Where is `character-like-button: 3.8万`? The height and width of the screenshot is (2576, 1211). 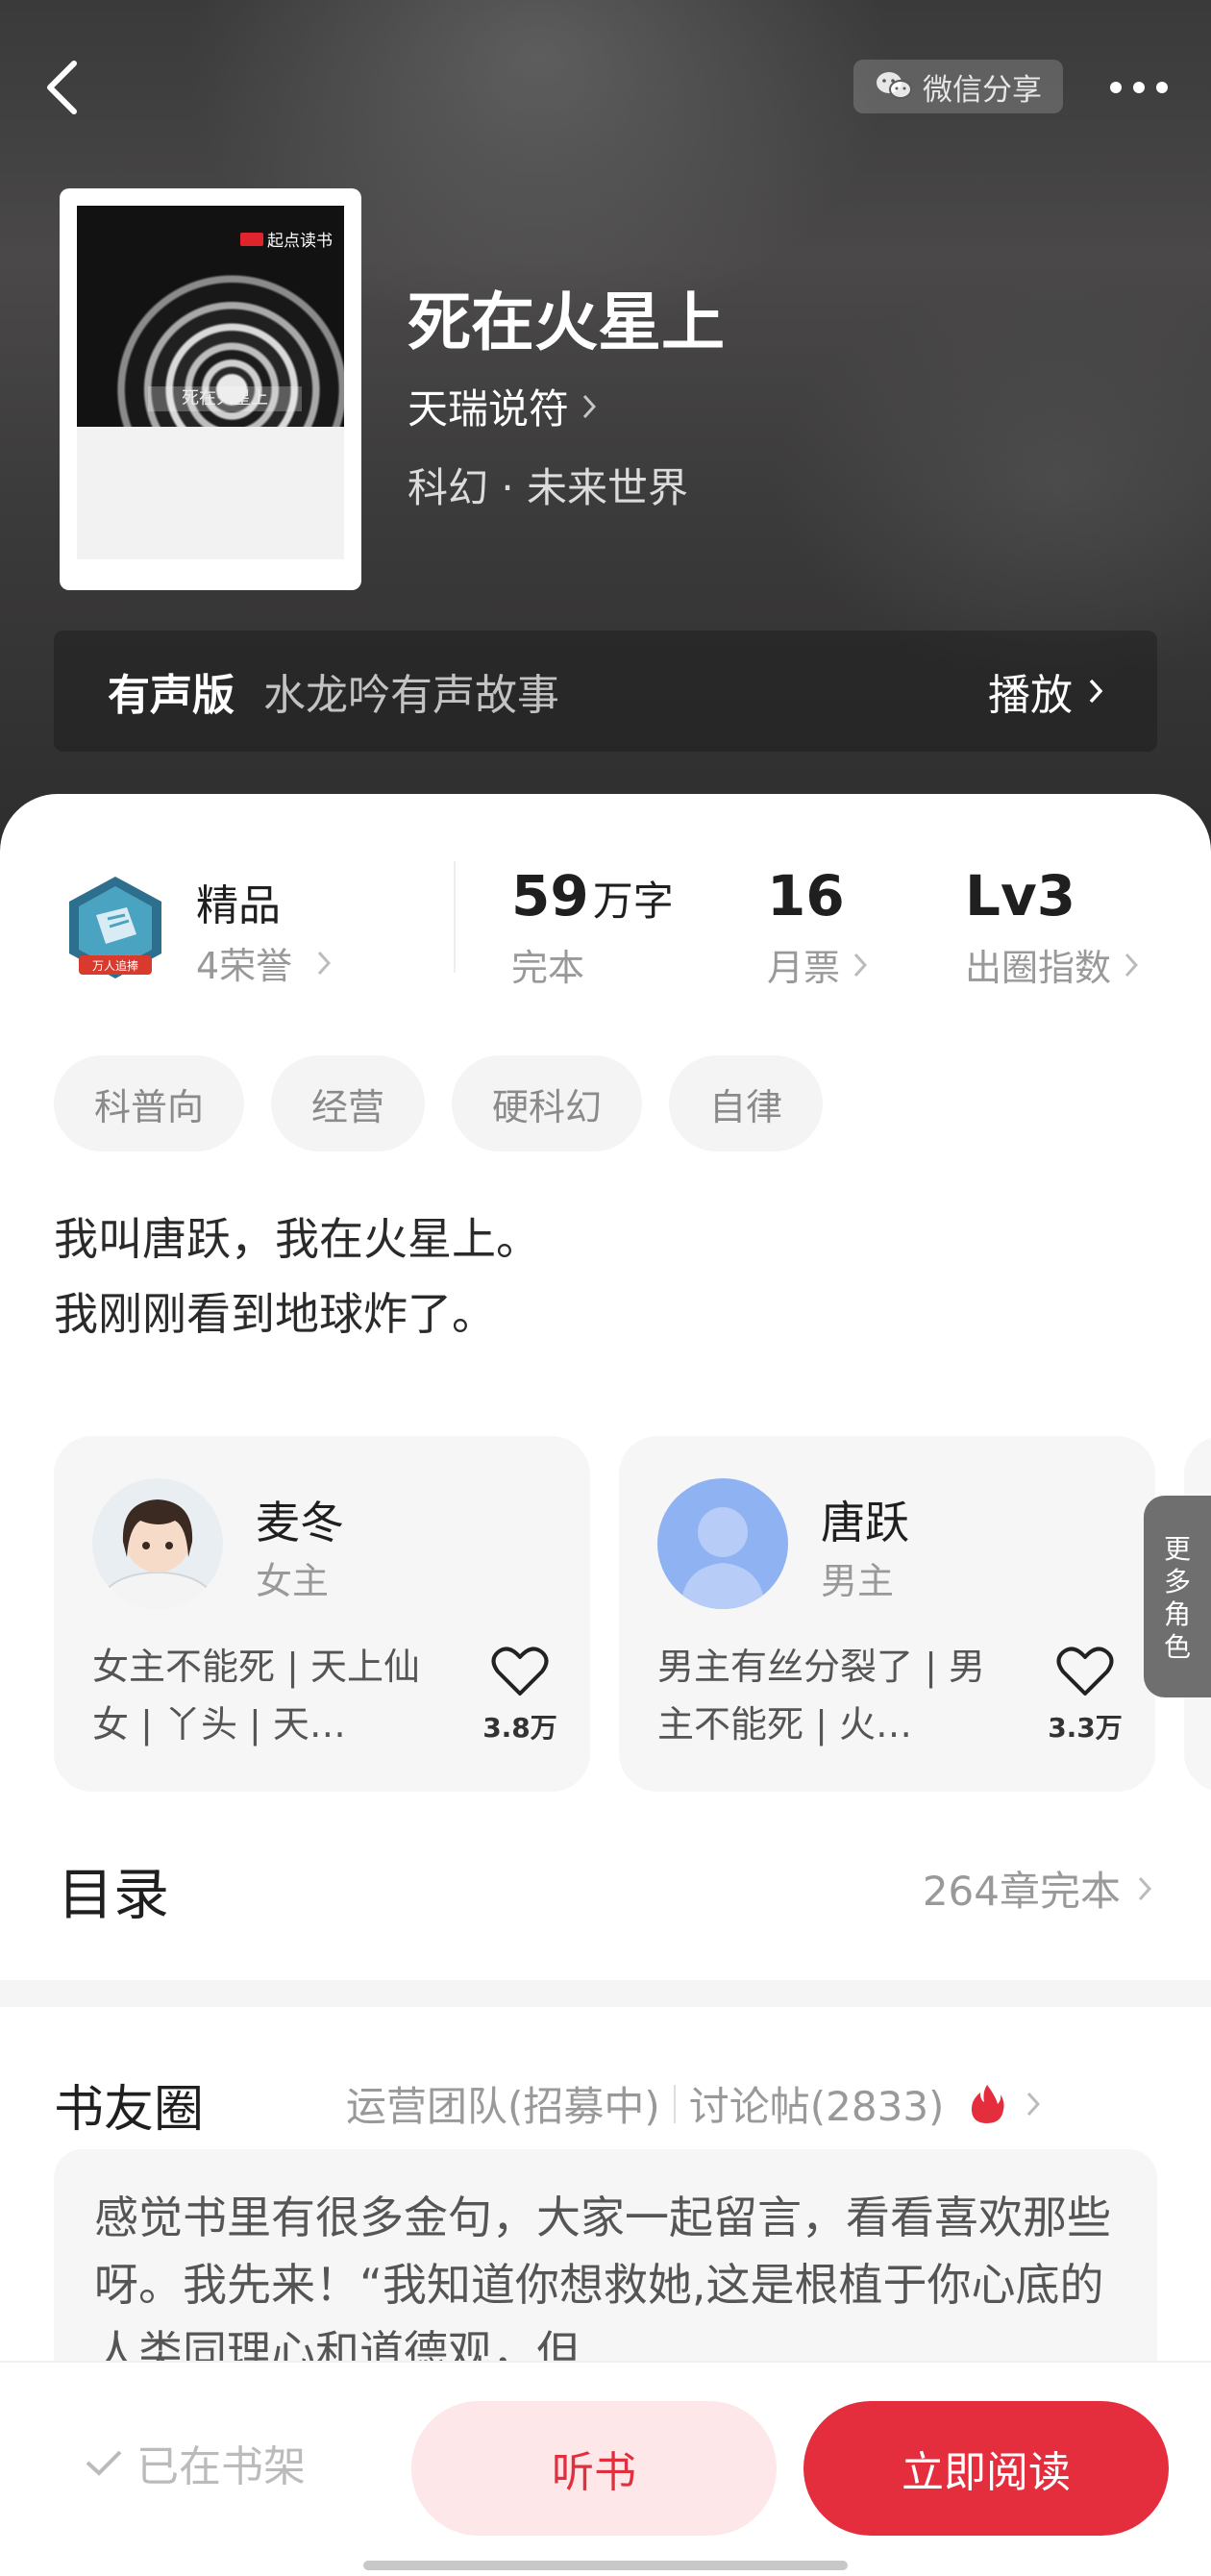 character-like-button: 3.8万 is located at coordinates (520, 1696).